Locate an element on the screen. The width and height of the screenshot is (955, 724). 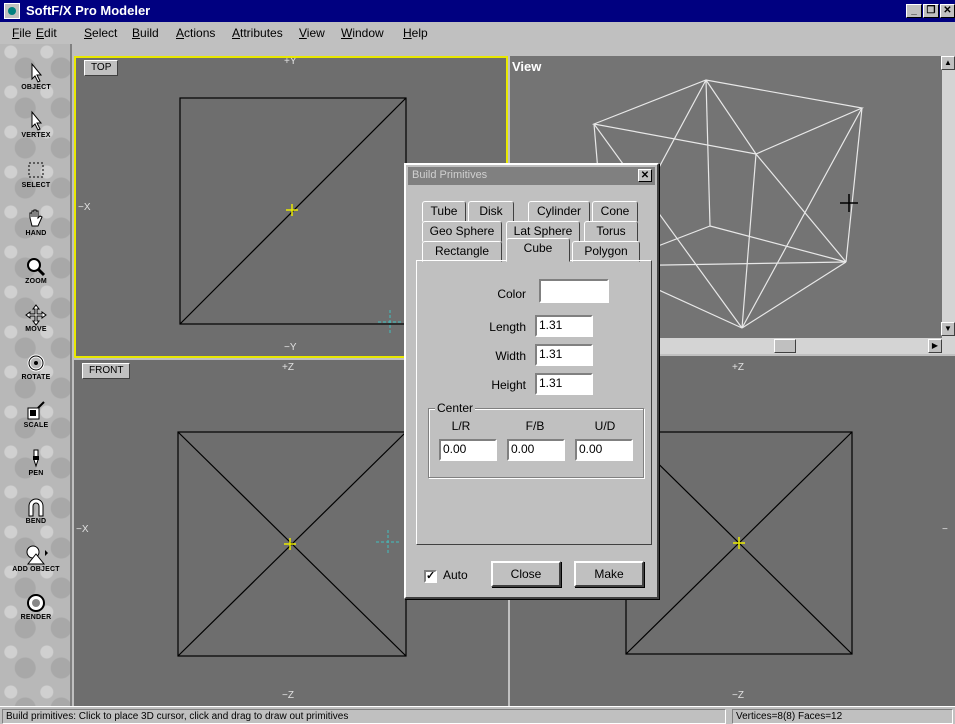
render-icon is located at coordinates (36, 603).